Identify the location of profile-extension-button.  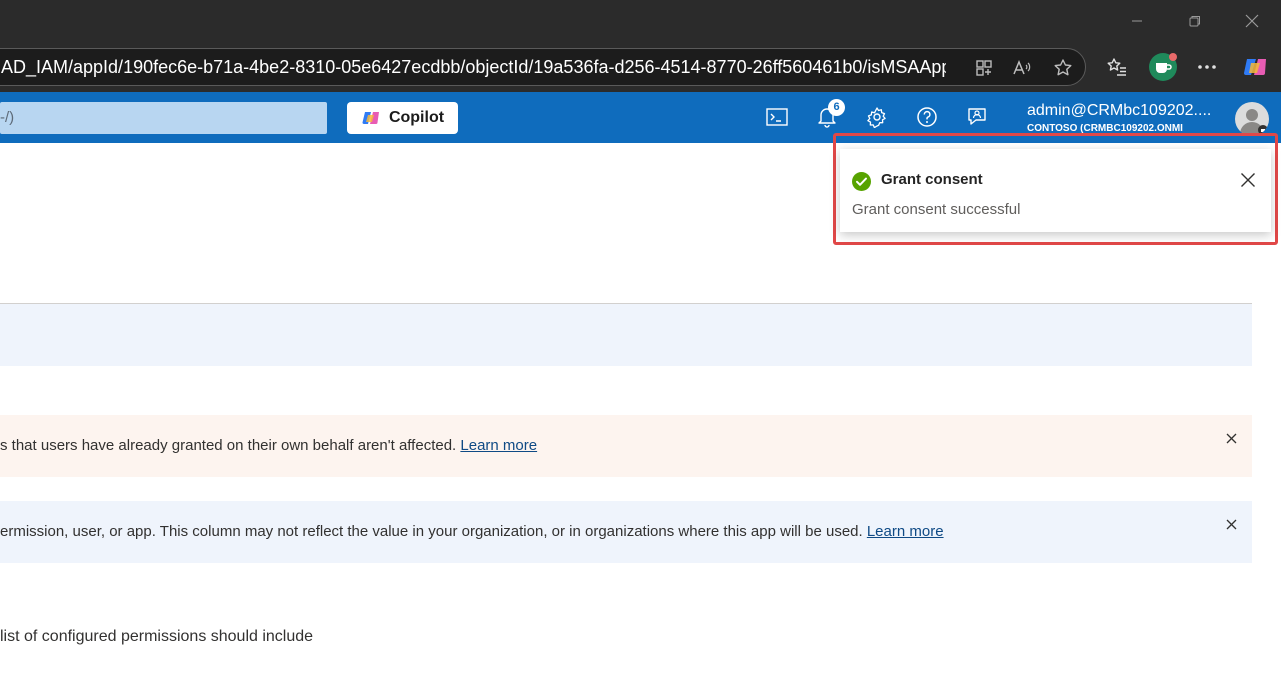
(1163, 67).